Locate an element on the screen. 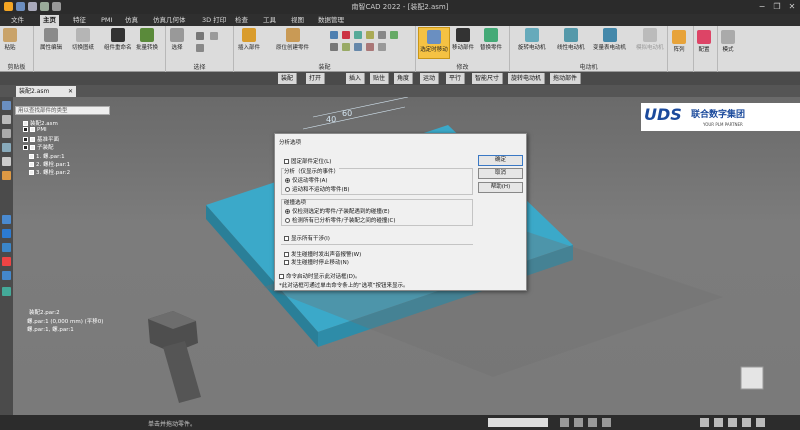 The image size is (800, 430). search-icon is located at coordinates (6, 247).